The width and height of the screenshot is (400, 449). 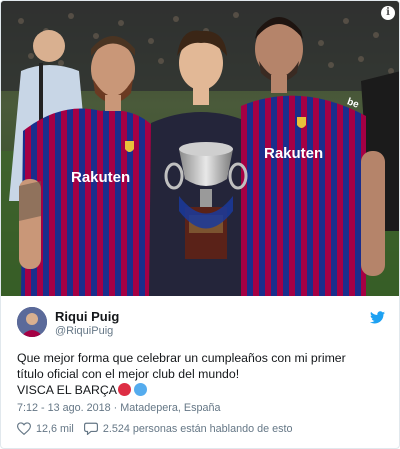 What do you see at coordinates (202, 323) in the screenshot?
I see `tweet-header: Riqui Puig @RiquiPuig` at bounding box center [202, 323].